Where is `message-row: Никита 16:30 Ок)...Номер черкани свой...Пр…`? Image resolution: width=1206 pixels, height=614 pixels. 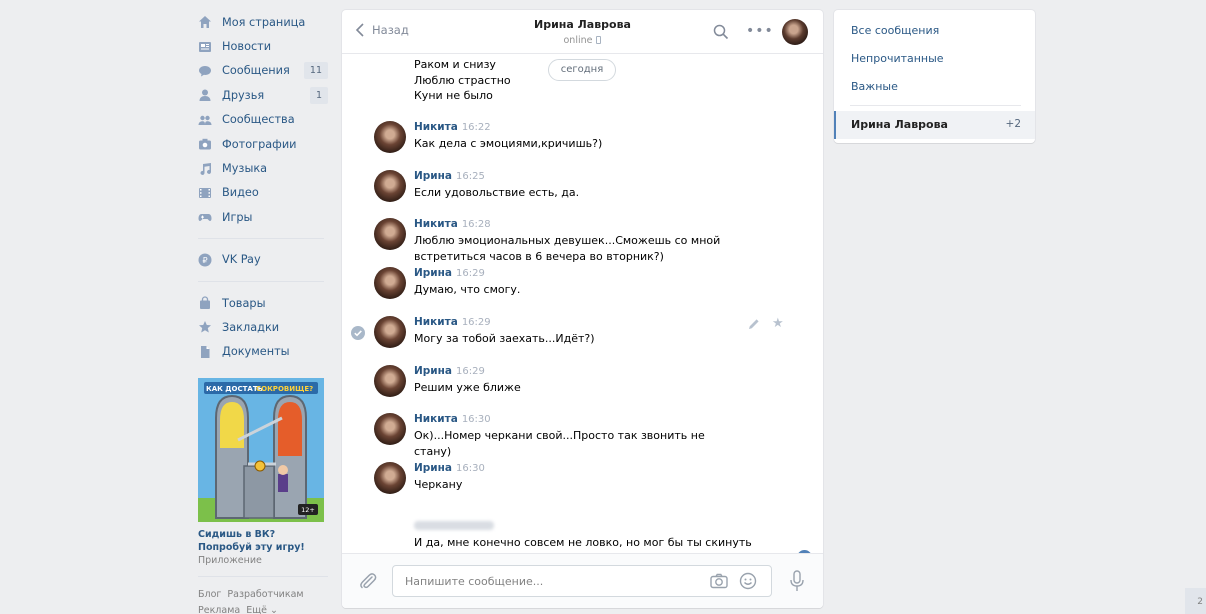 message-row: Никита 16:30 Ок)...Номер черкани свой...Пр… is located at coordinates (582, 435).